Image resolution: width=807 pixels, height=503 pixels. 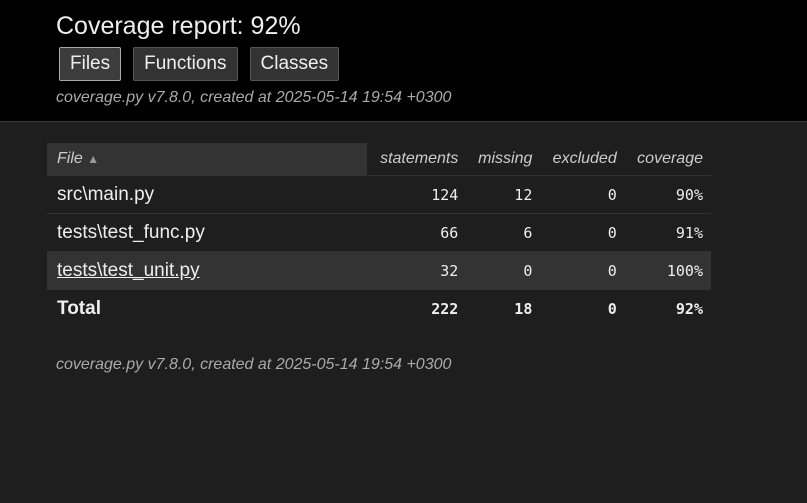 What do you see at coordinates (207, 270) in the screenshot?
I see `file-cell: tests\test_unit.py` at bounding box center [207, 270].